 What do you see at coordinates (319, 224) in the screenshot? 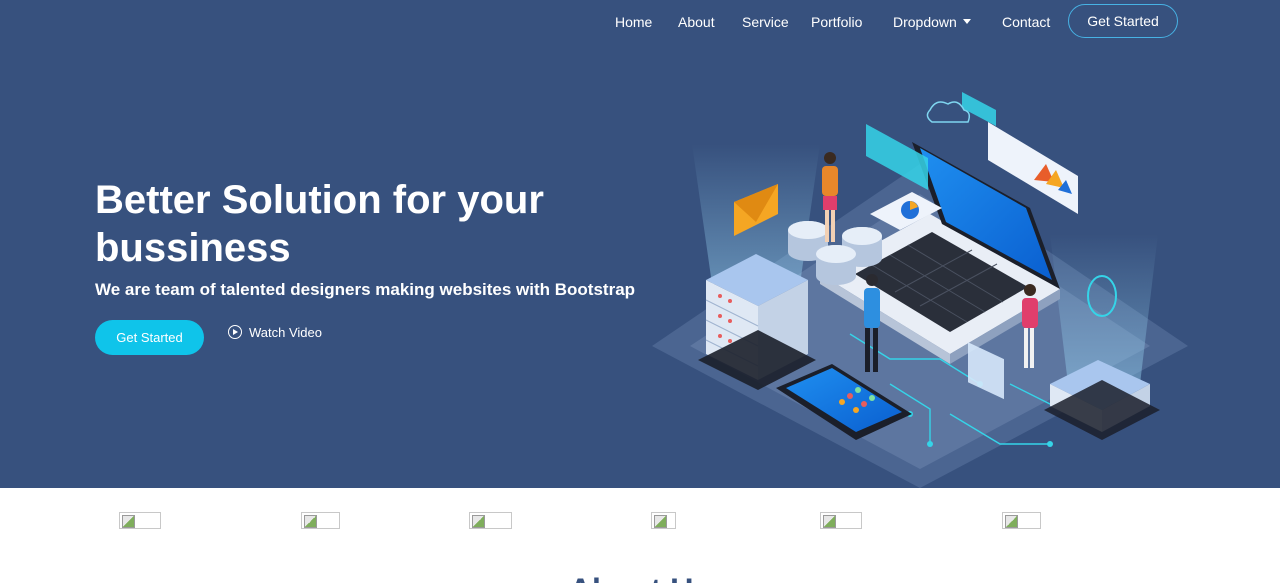
I see `hero-title: Better Solution for your bussiness` at bounding box center [319, 224].